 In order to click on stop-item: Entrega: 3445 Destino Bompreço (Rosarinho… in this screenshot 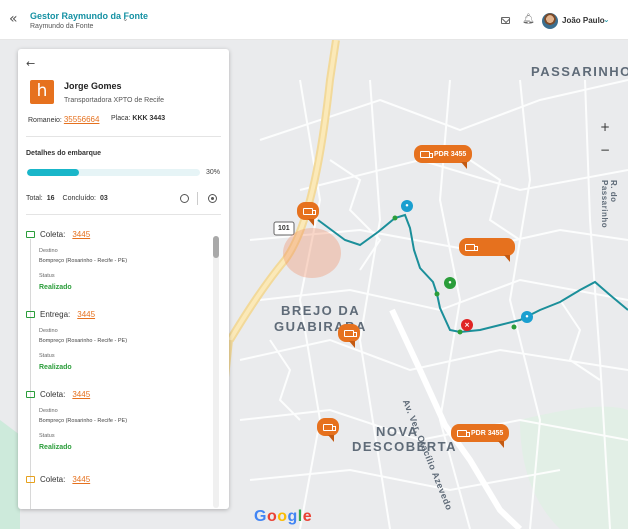, I will do `click(116, 340)`.